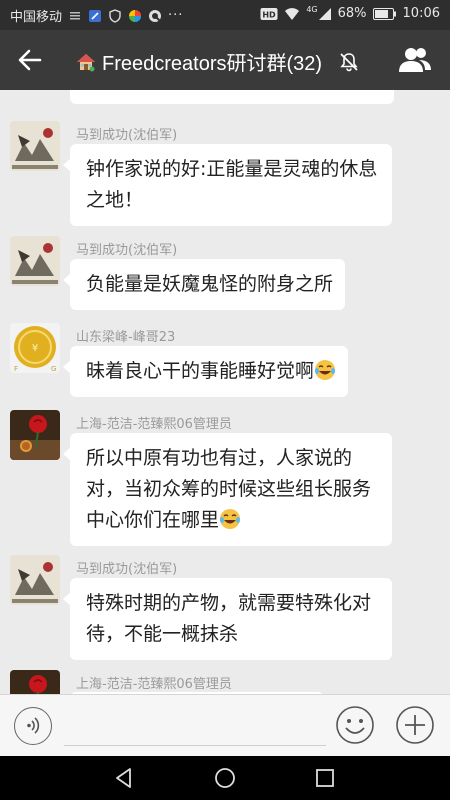 The height and width of the screenshot is (800, 450). I want to click on nav-back-icon, so click(124, 778).